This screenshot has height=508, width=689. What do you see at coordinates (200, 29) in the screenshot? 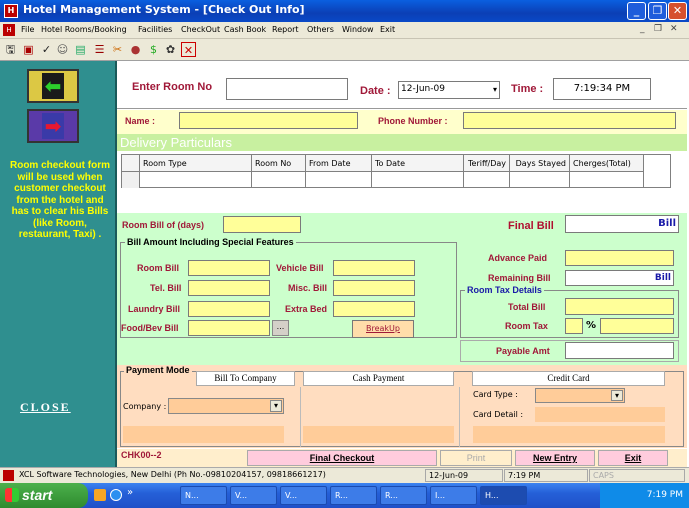
I see `menu-checkout: CheckOut` at bounding box center [200, 29].